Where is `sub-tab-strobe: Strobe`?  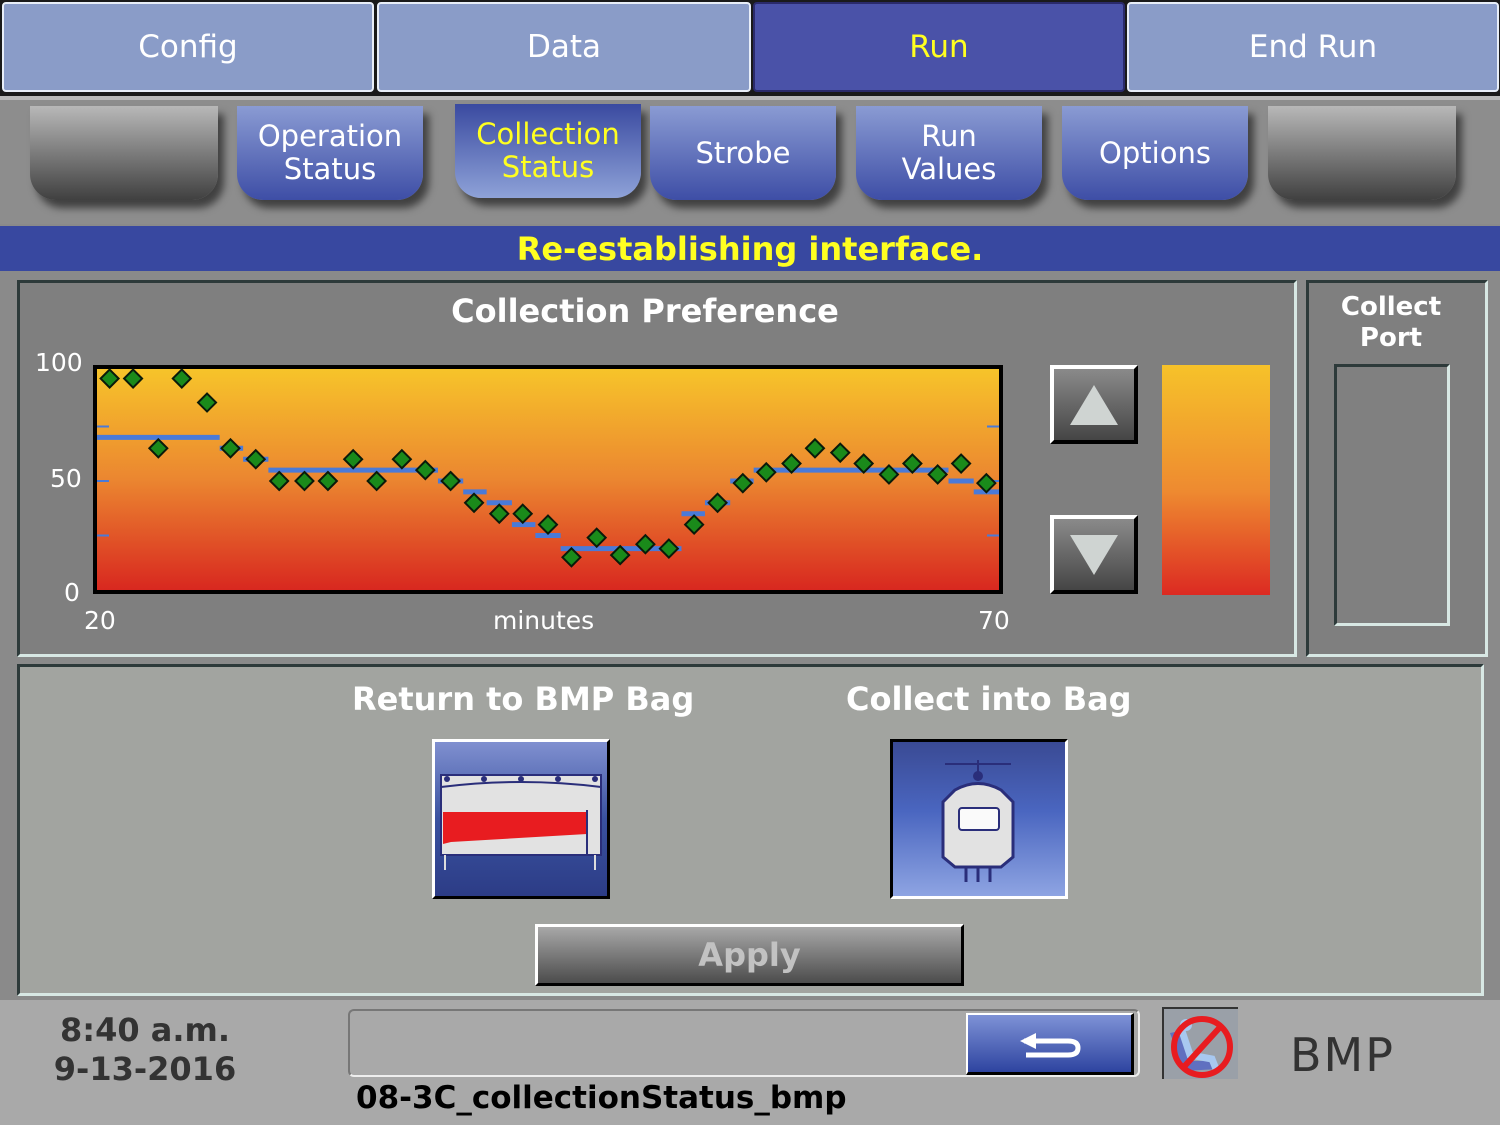
sub-tab-strobe: Strobe is located at coordinates (743, 153).